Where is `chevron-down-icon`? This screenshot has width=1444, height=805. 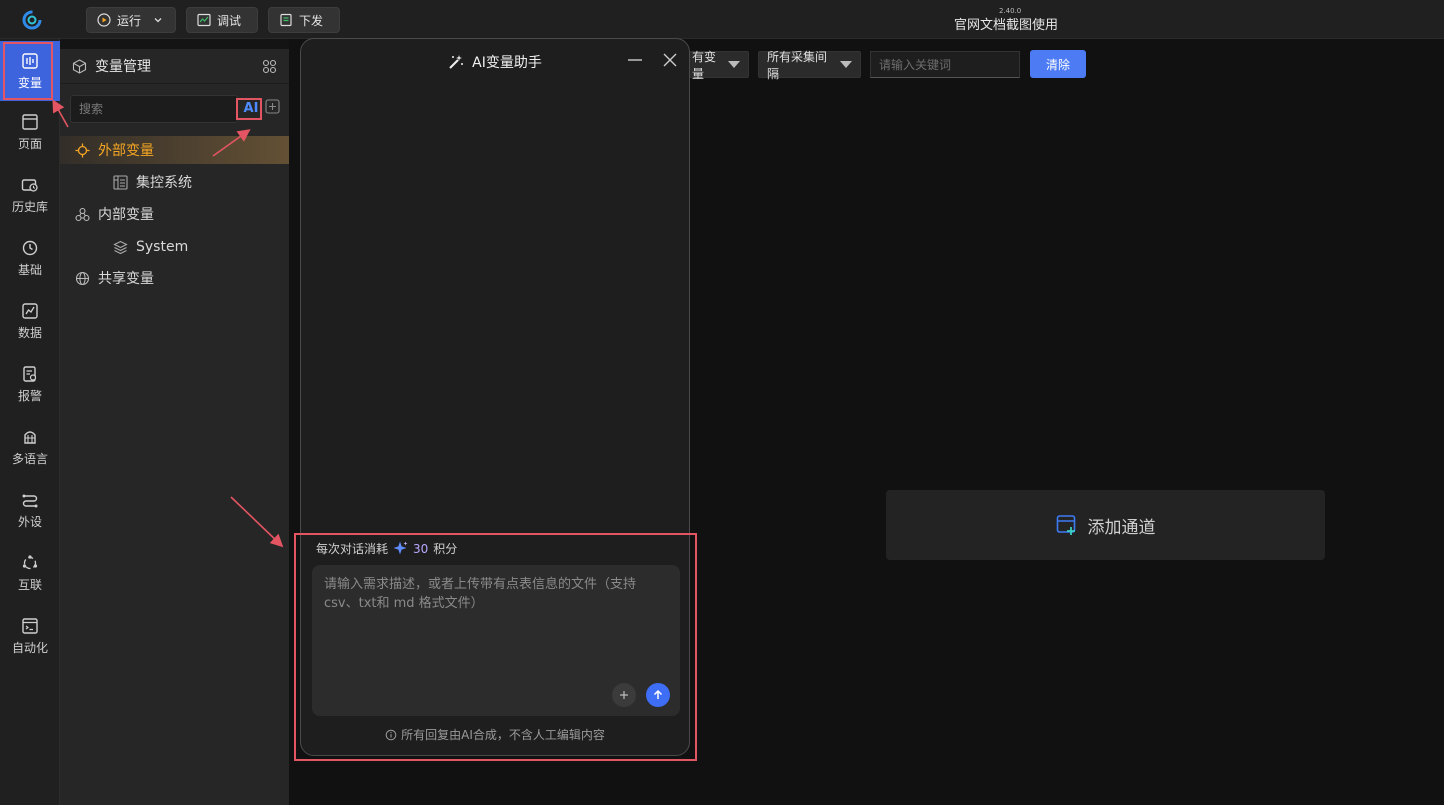
chevron-down-icon is located at coordinates (158, 20).